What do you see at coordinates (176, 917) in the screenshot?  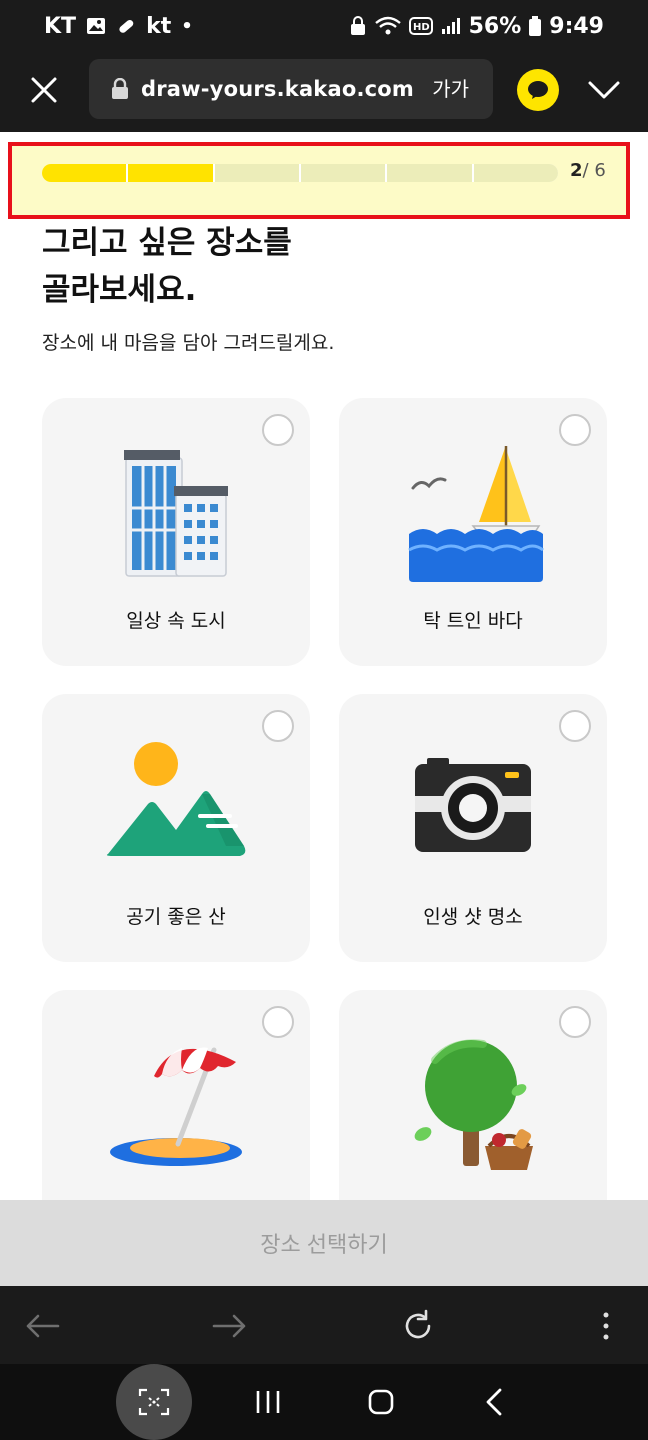 I see `place-label: 공기 좋은 산` at bounding box center [176, 917].